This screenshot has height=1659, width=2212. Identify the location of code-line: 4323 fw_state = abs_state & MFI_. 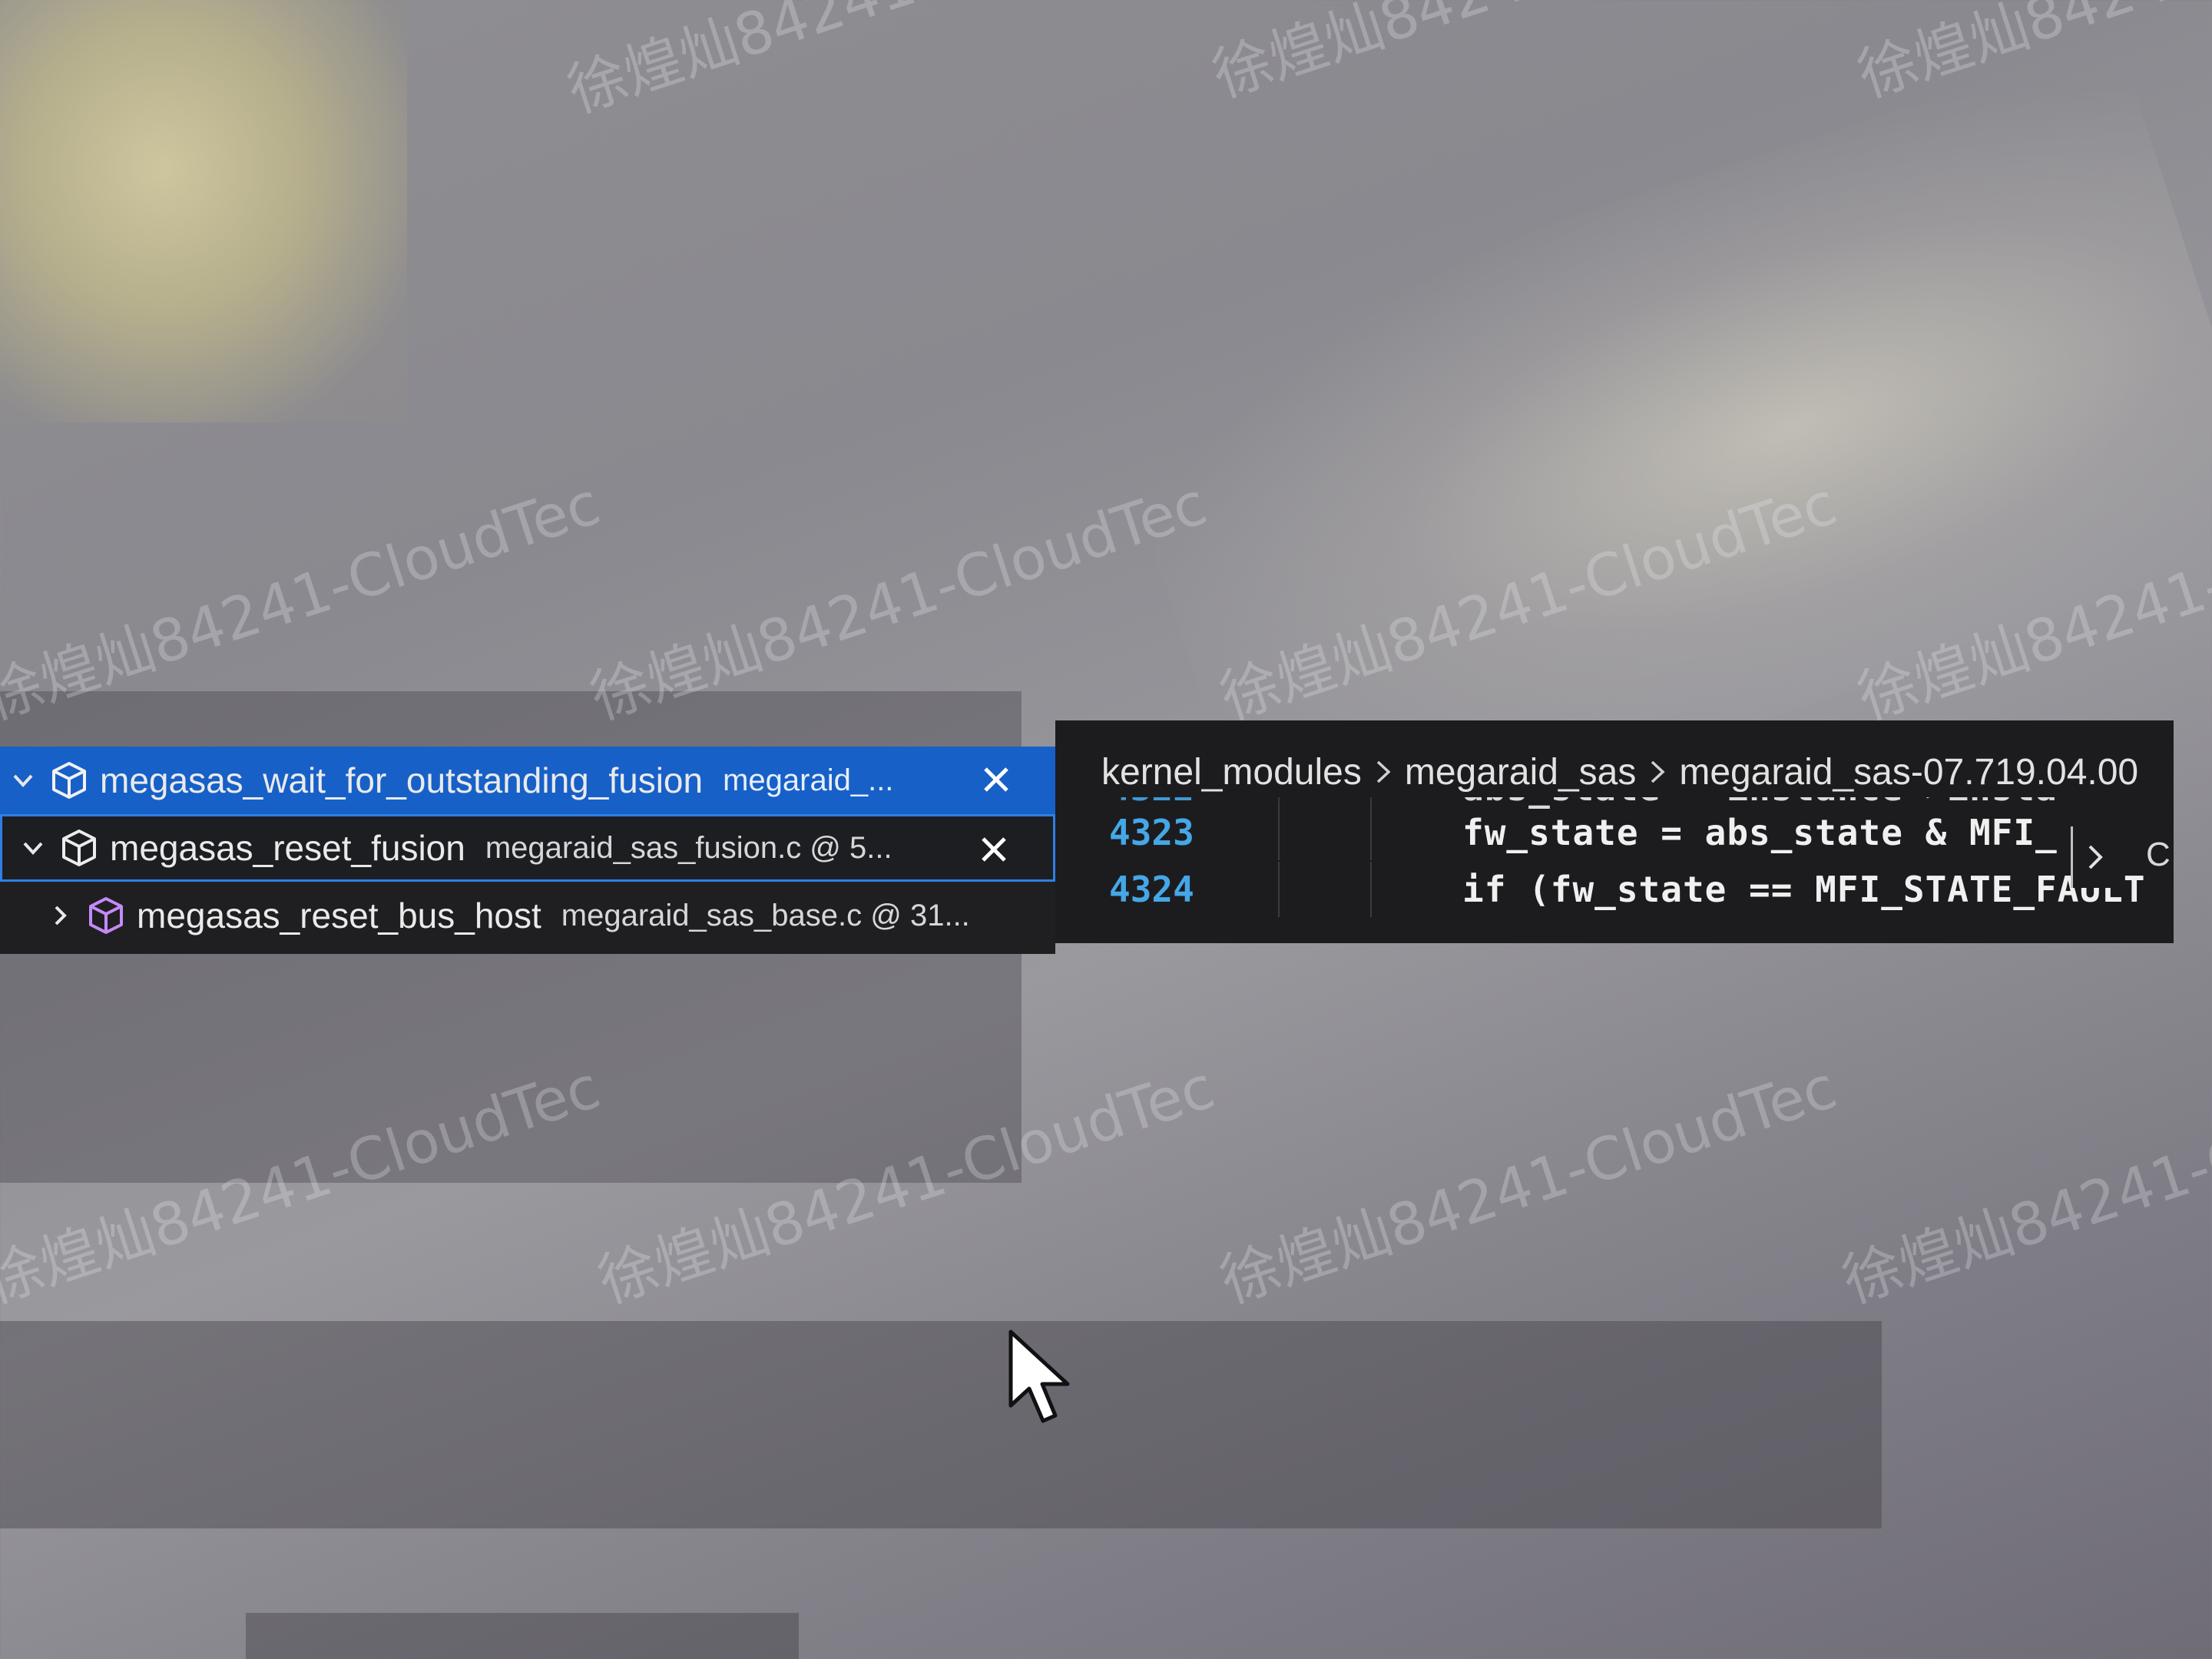
(1614, 832).